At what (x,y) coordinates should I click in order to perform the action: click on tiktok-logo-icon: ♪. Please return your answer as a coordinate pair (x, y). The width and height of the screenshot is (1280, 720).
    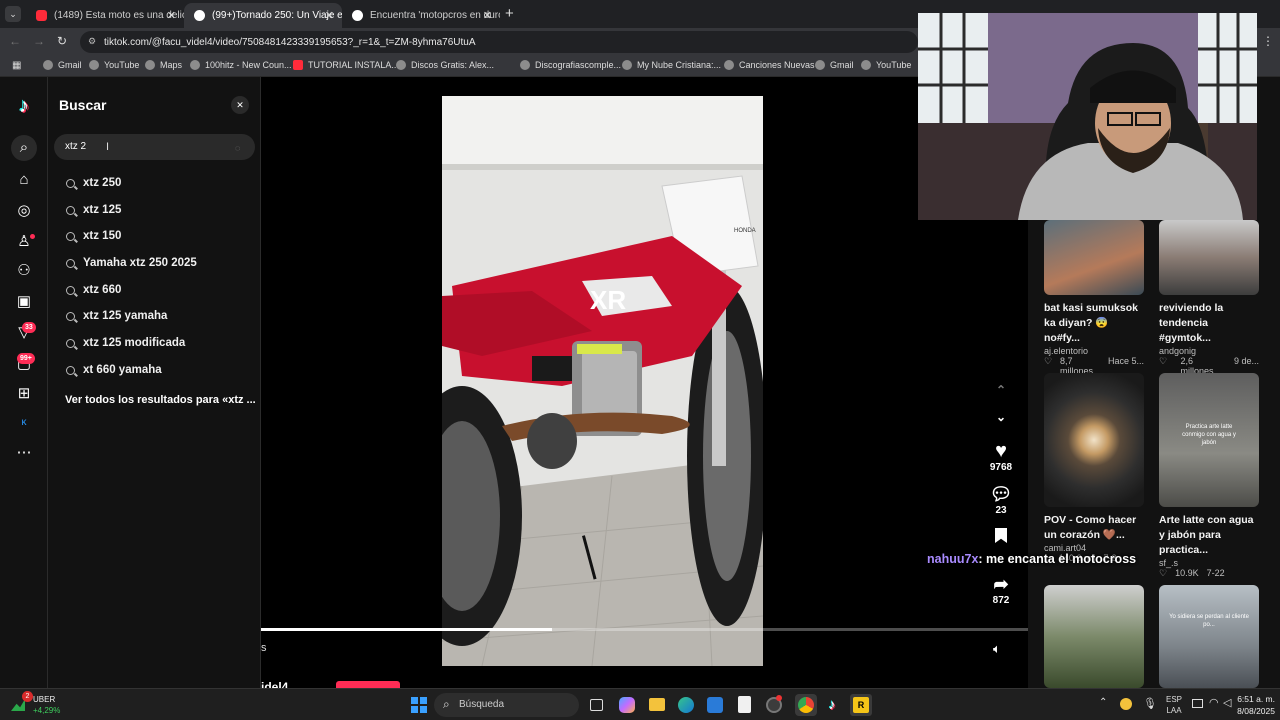
    Looking at the image, I should click on (24, 106).